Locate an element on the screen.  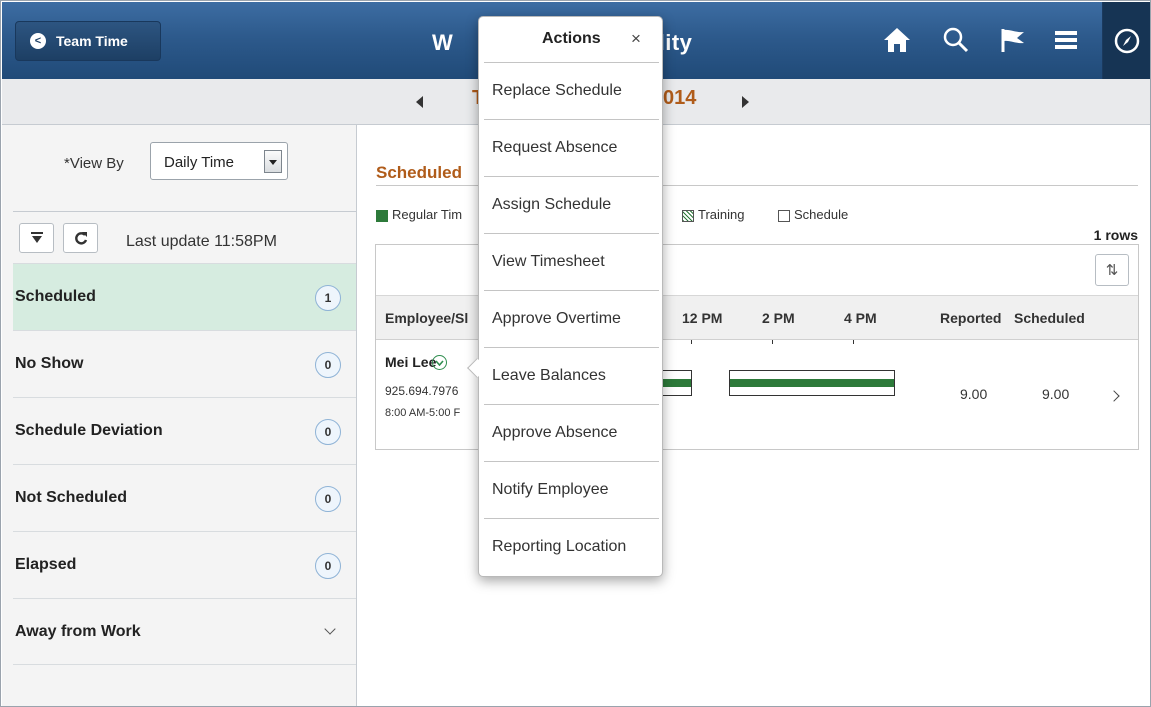
filter-icon is located at coordinates (36, 237).